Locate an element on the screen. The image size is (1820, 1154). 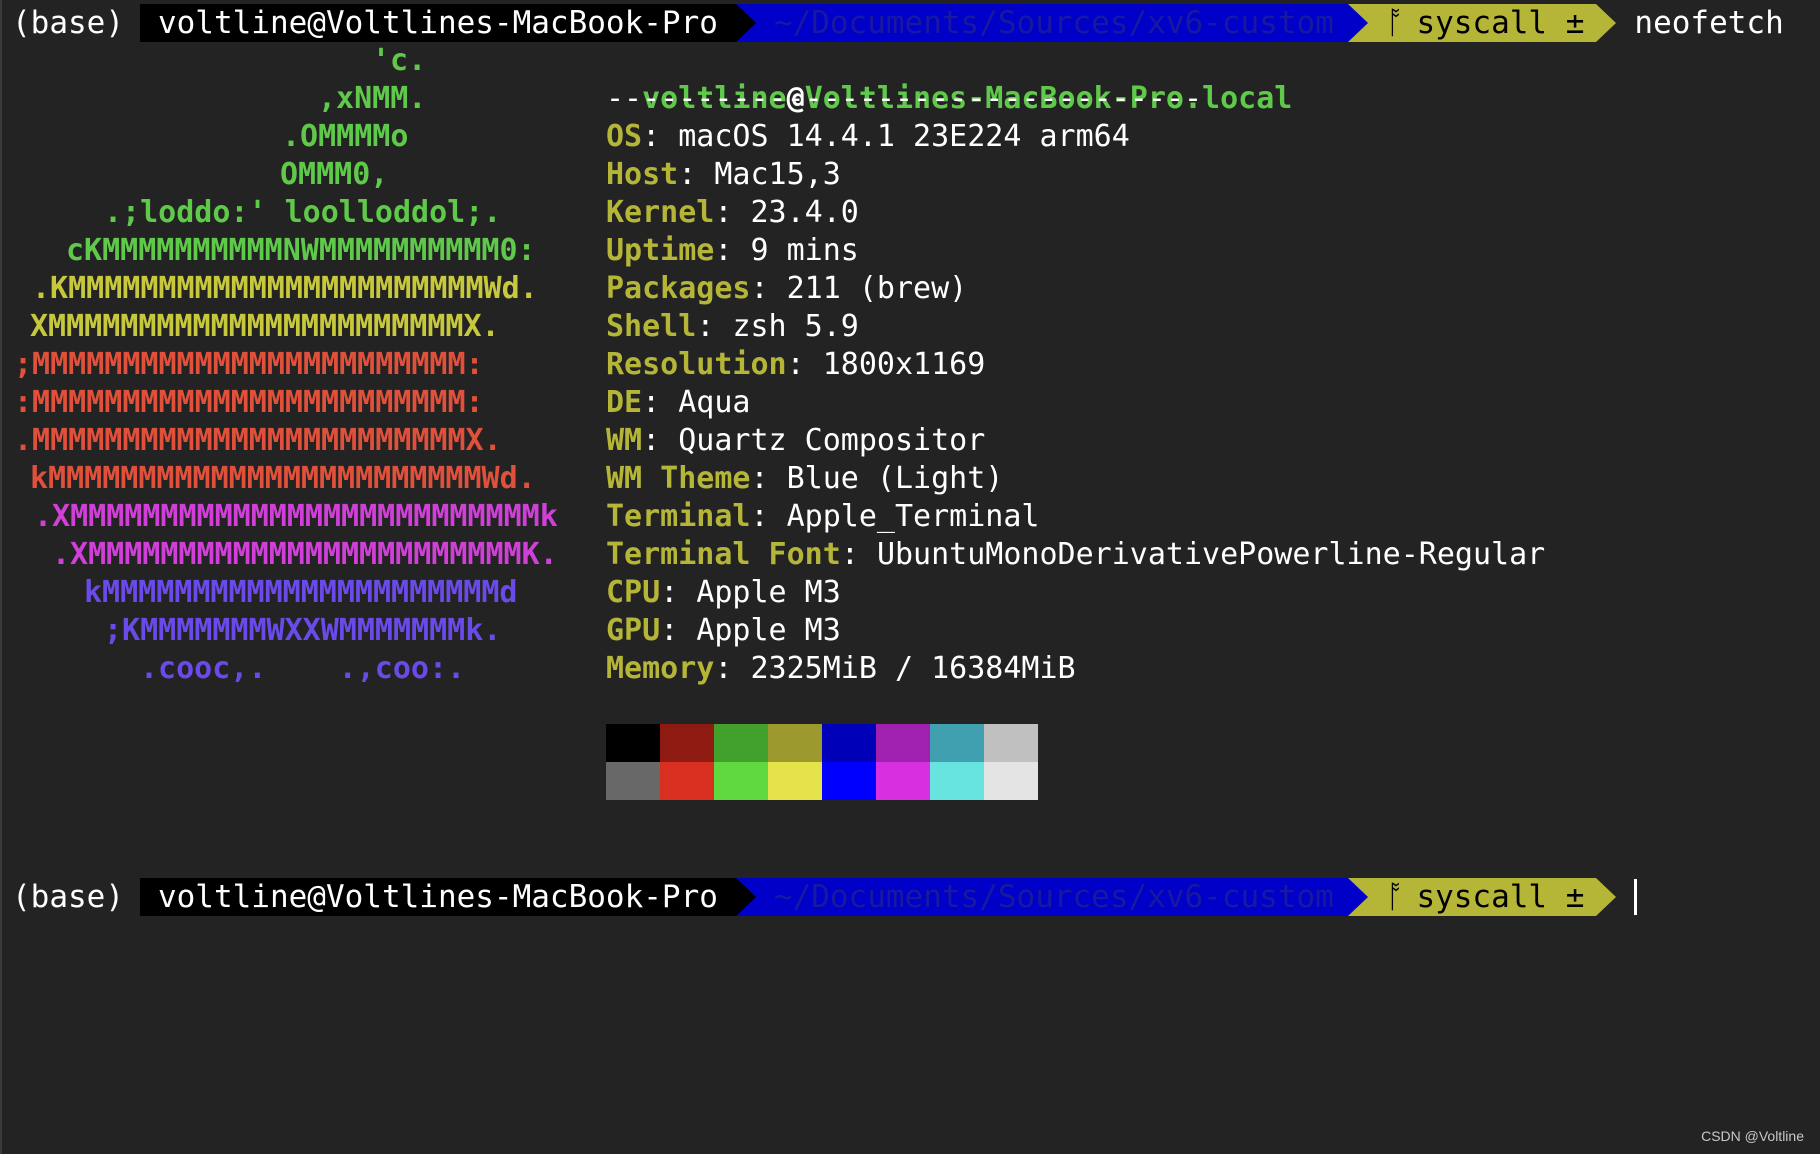
info-value: UbuntuMonoDerivativePowerline-Regular is located at coordinates (1211, 554).